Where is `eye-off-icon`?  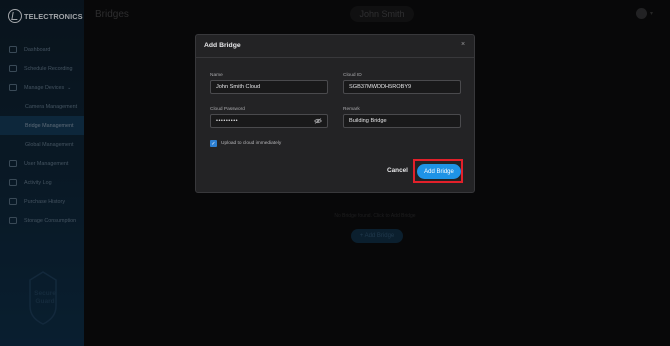
eye-off-icon is located at coordinates (318, 121).